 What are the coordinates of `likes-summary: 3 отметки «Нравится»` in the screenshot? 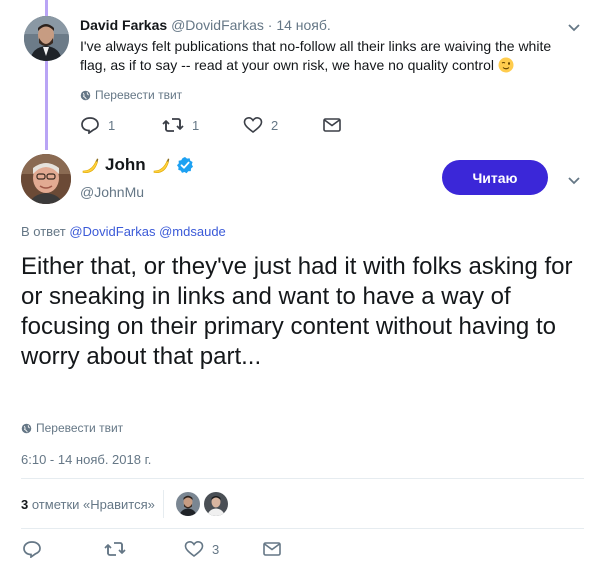 It's located at (302, 504).